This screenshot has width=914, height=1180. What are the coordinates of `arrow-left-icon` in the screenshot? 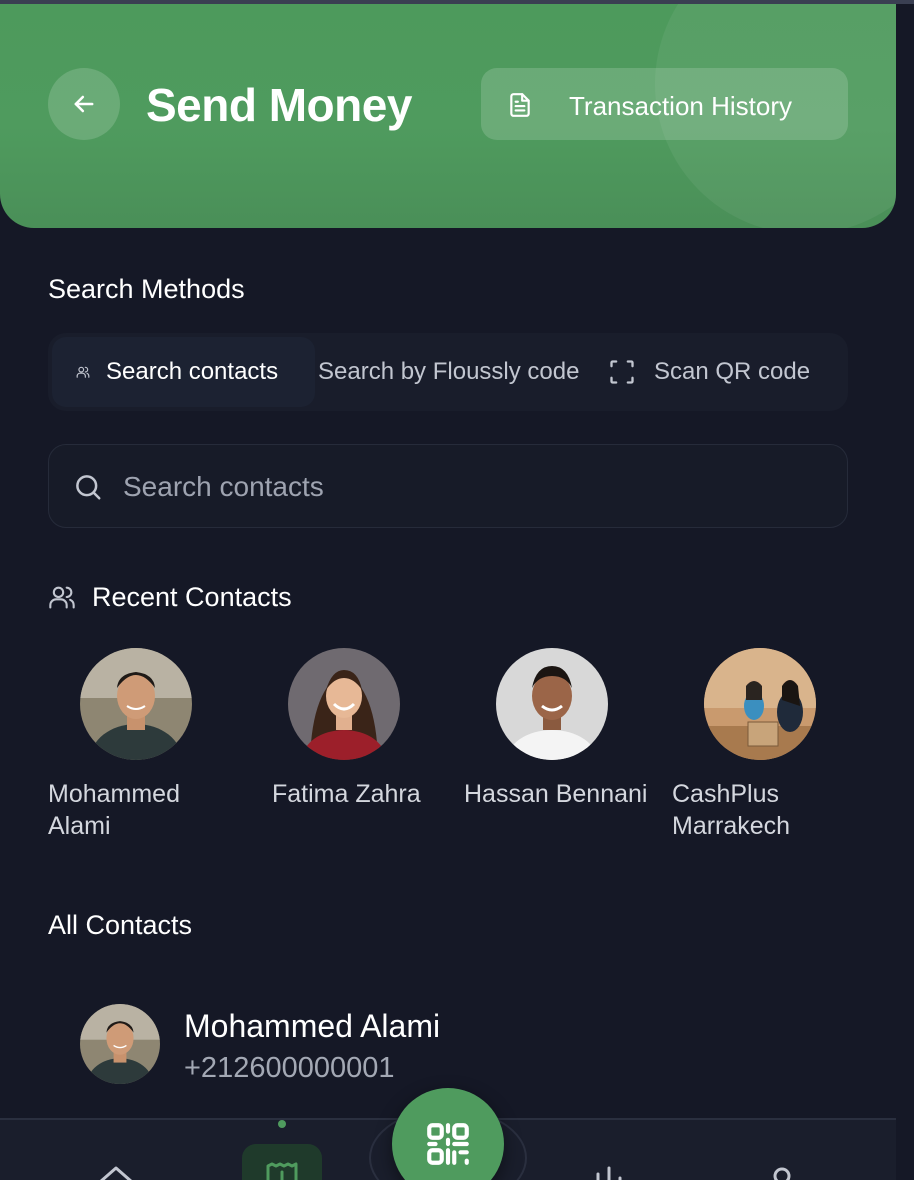 It's located at (84, 104).